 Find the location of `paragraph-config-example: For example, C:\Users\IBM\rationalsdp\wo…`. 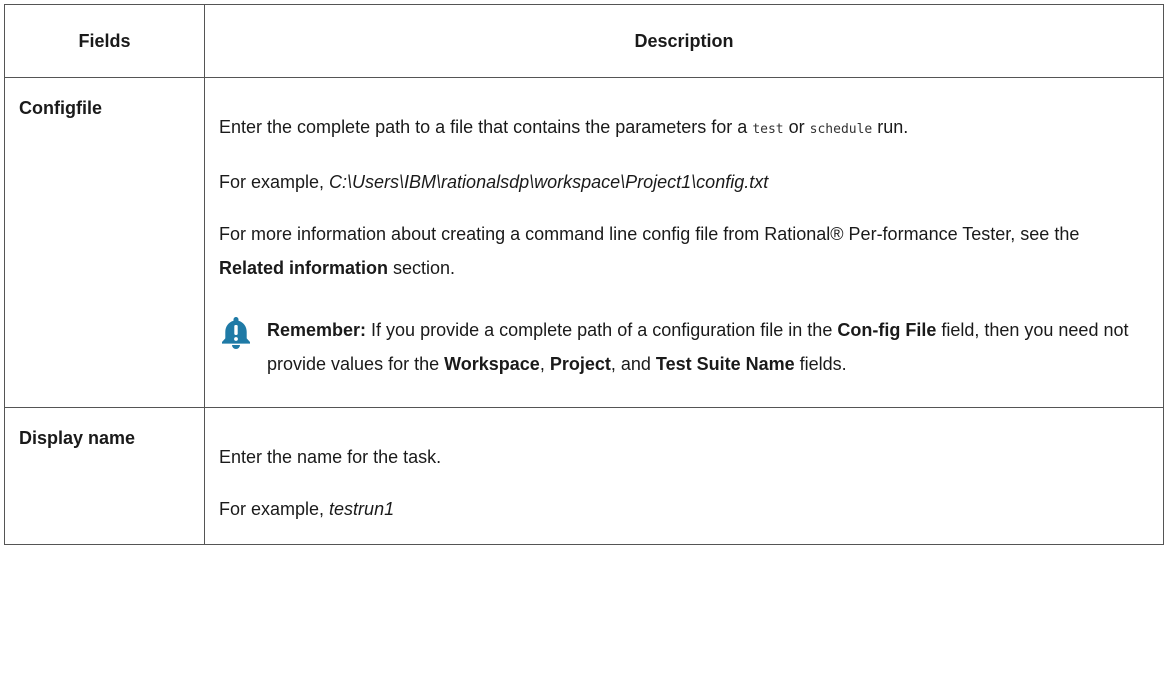

paragraph-config-example: For example, C:\Users\IBM\rationalsdp\wo… is located at coordinates (679, 182).